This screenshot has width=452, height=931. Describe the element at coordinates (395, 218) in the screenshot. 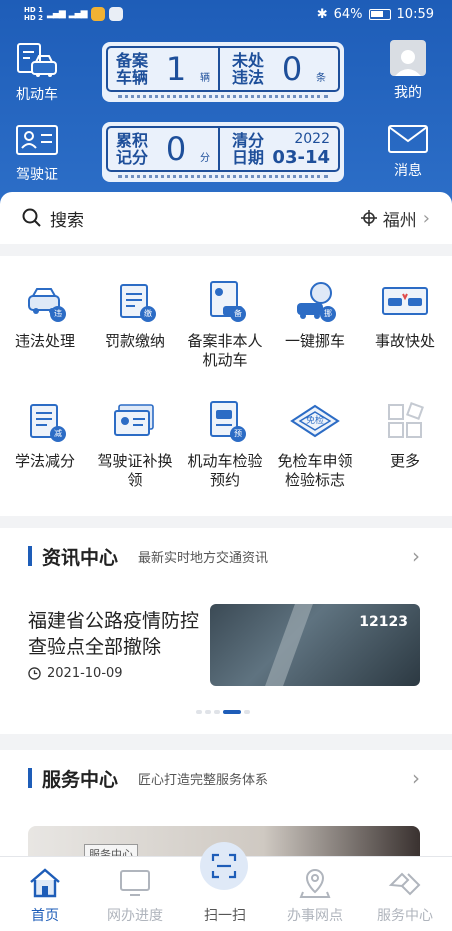

I see `city-selector: 福州 ›` at that location.